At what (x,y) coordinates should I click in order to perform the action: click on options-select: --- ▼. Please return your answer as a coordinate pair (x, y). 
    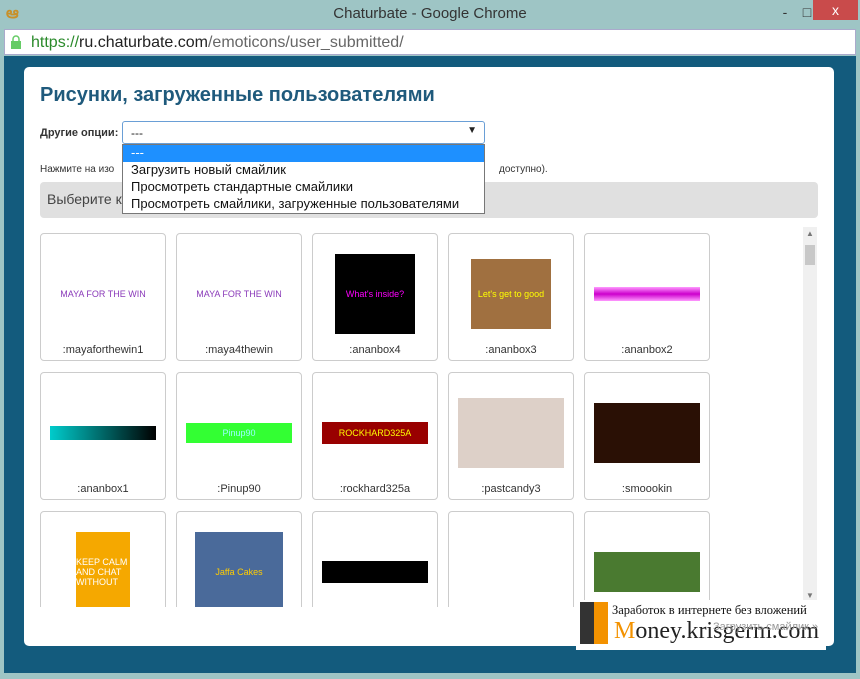
    Looking at the image, I should click on (303, 132).